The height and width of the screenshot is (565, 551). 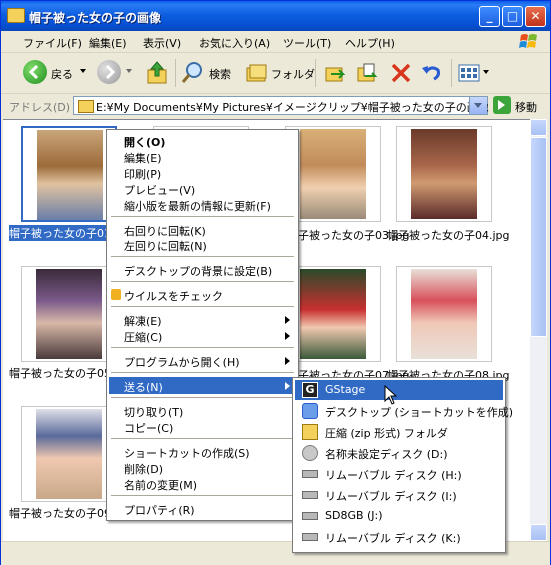 I want to click on folders-button: フォルダ, so click(x=280, y=73).